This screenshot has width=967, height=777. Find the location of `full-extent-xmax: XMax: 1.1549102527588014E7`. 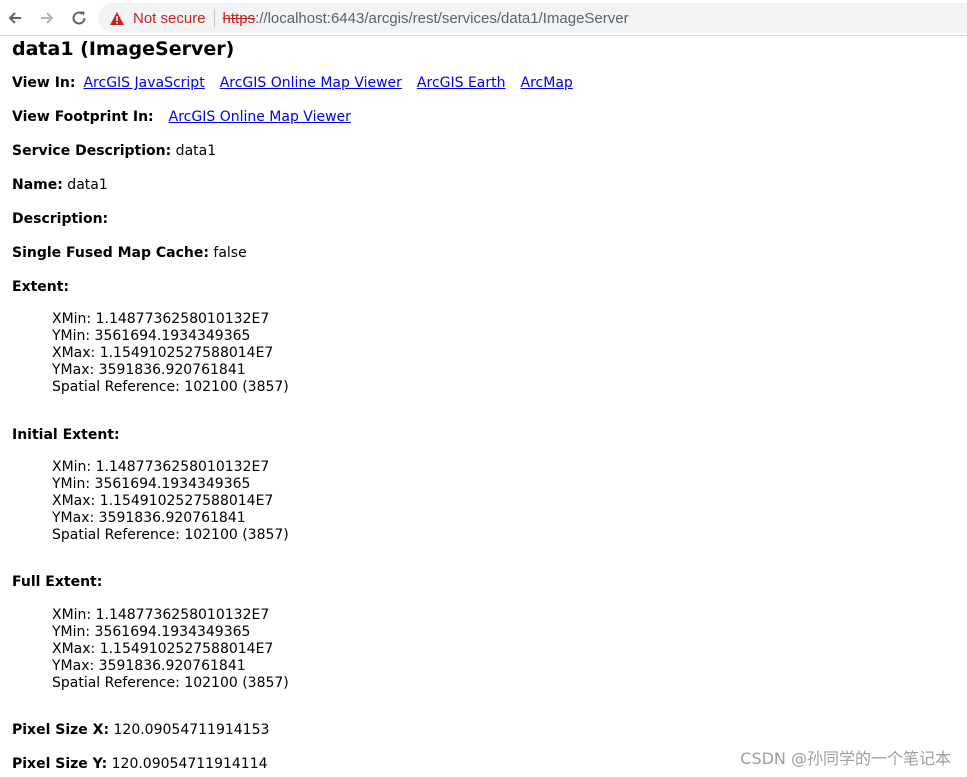

full-extent-xmax: XMax: 1.1549102527588014E7 is located at coordinates (163, 649).